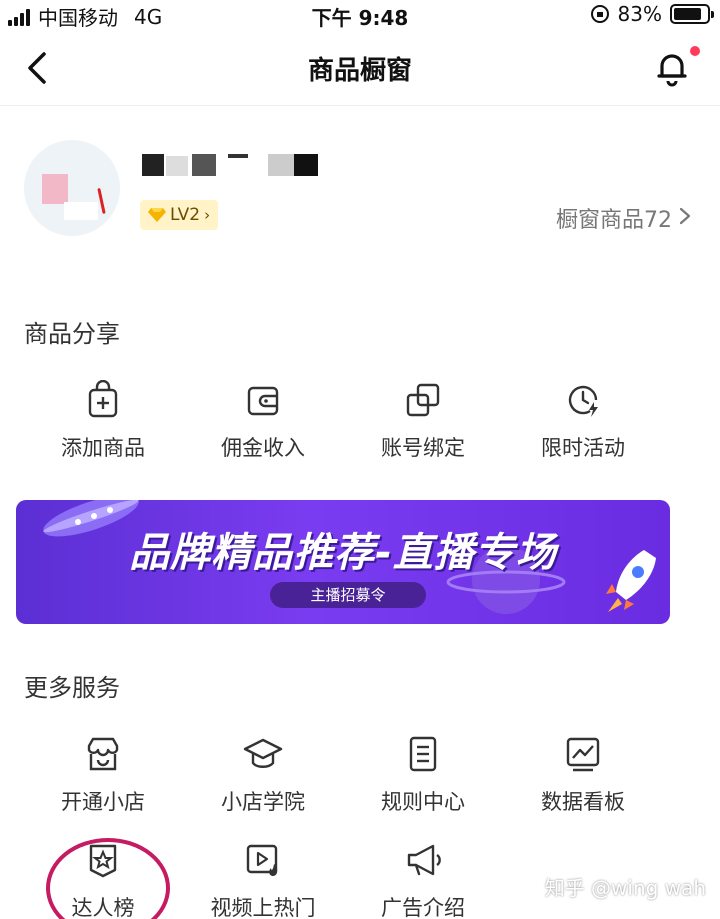 The image size is (720, 919). I want to click on grid-label: 限时活动, so click(583, 448).